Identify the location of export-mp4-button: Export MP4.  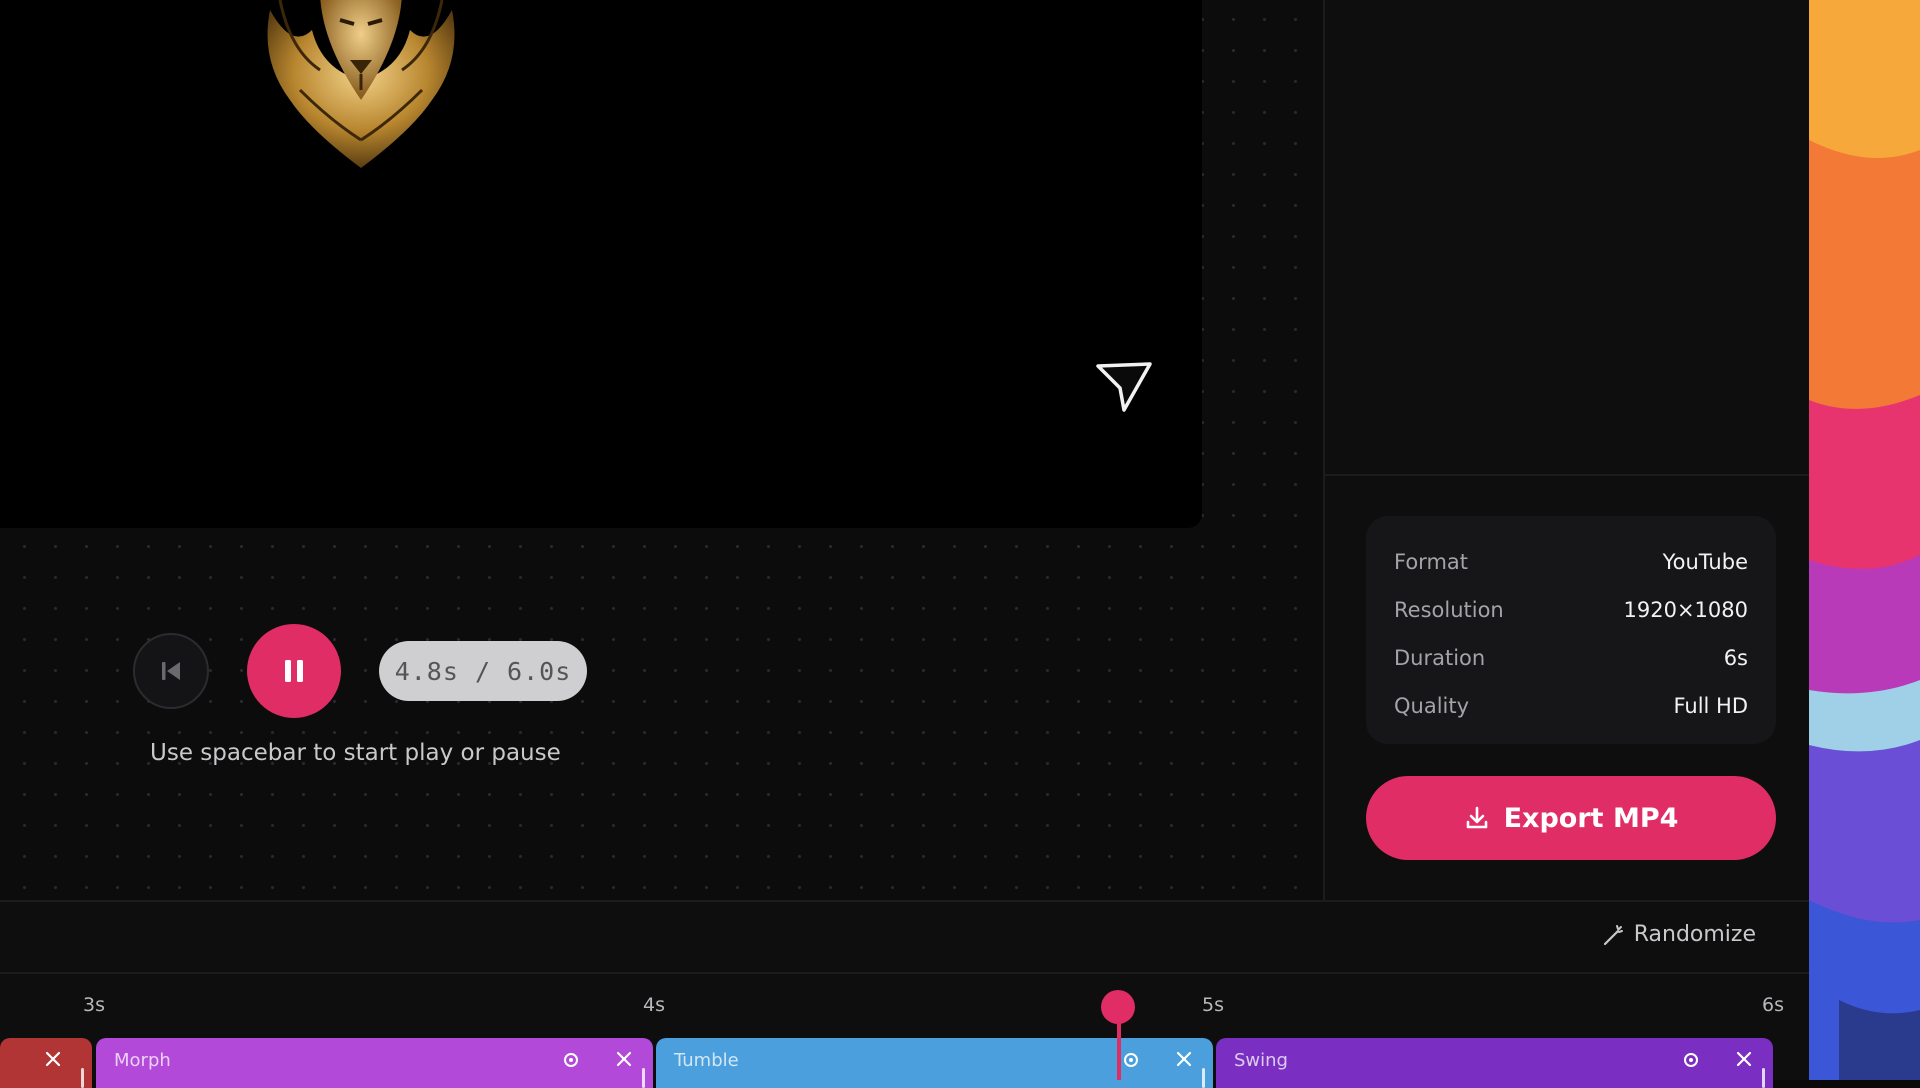
(1571, 818).